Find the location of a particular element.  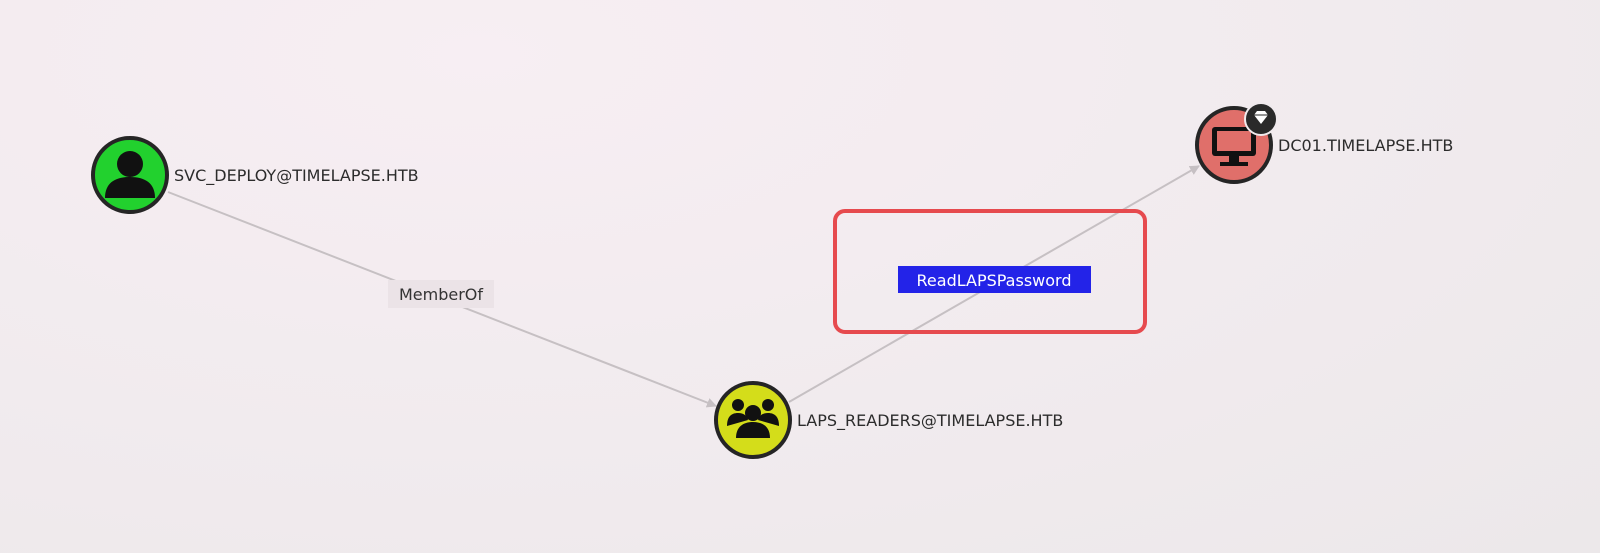

node-label-dc01: DC01.TIMELAPSE.HTB is located at coordinates (1365, 145).